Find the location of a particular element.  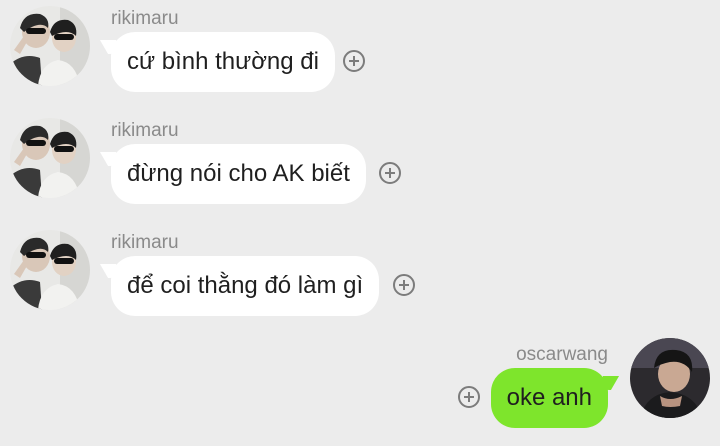

sender-name: oscarwang is located at coordinates (562, 354).